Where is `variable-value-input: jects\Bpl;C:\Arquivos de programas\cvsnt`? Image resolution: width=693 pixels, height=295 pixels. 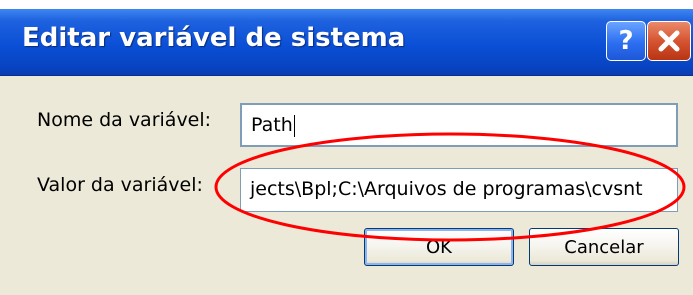 variable-value-input: jects\Bpl;C:\Arquivos de programas\cvsnt is located at coordinates (459, 190).